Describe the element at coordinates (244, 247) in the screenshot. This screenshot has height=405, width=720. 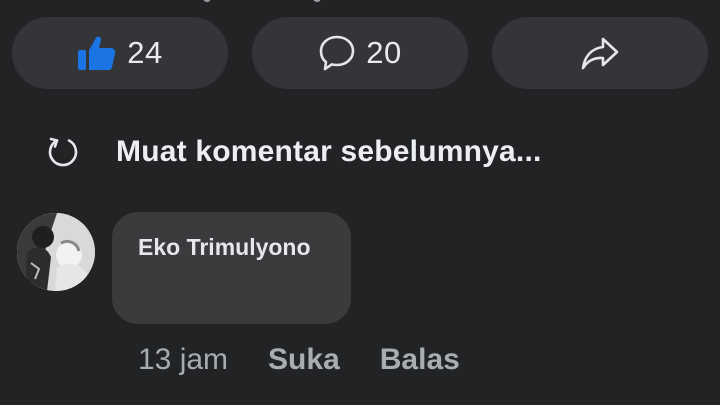
I see `comment-author: Eko Trimulyono` at that location.